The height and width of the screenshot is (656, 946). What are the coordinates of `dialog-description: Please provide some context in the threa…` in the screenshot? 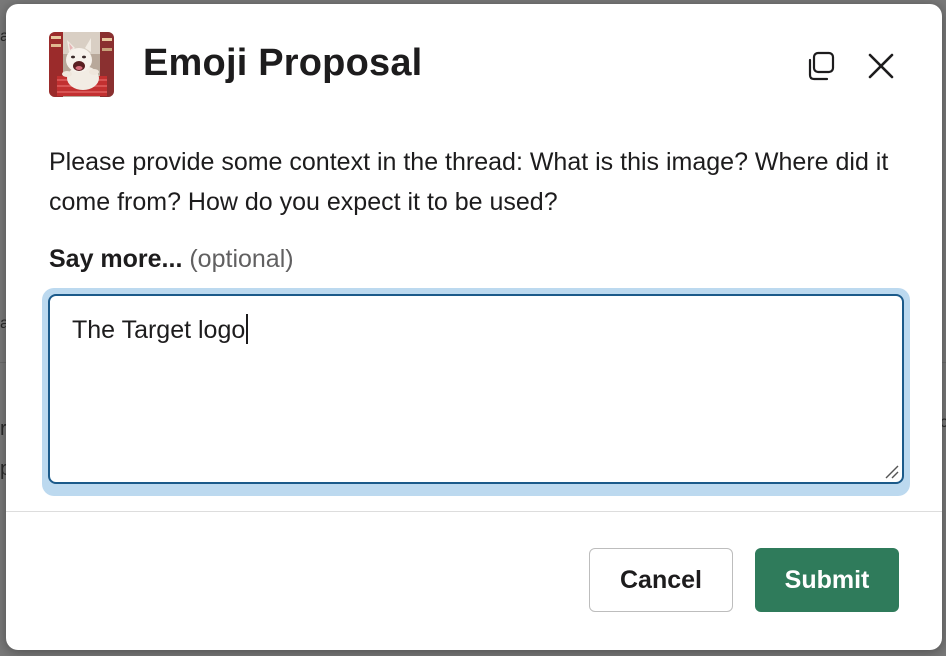 It's located at (469, 182).